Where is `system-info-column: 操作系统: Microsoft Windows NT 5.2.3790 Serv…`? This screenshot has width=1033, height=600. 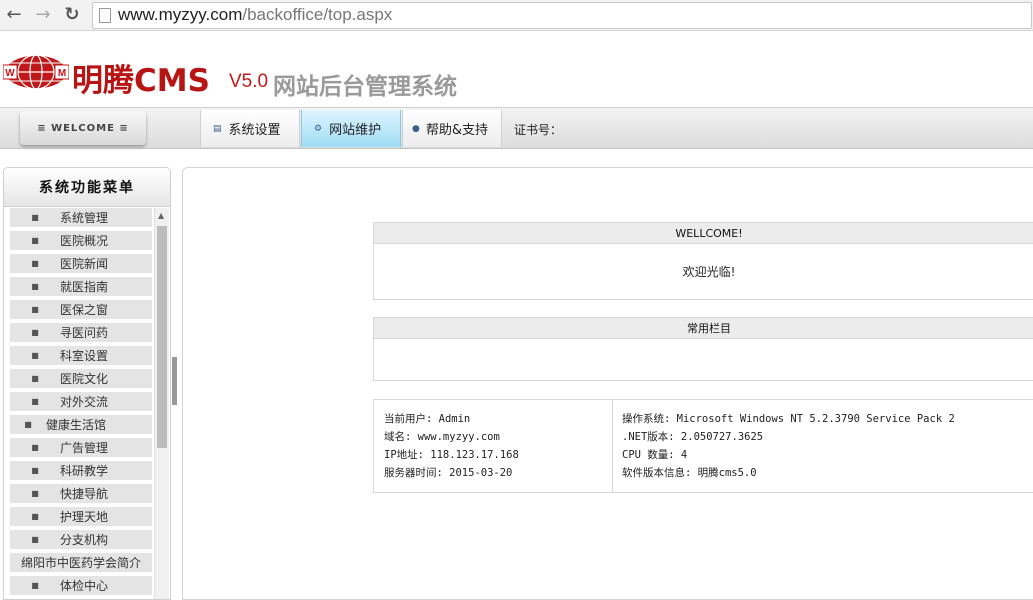
system-info-column: 操作系统: Microsoft Windows NT 5.2.3790 Serv… is located at coordinates (784, 446).